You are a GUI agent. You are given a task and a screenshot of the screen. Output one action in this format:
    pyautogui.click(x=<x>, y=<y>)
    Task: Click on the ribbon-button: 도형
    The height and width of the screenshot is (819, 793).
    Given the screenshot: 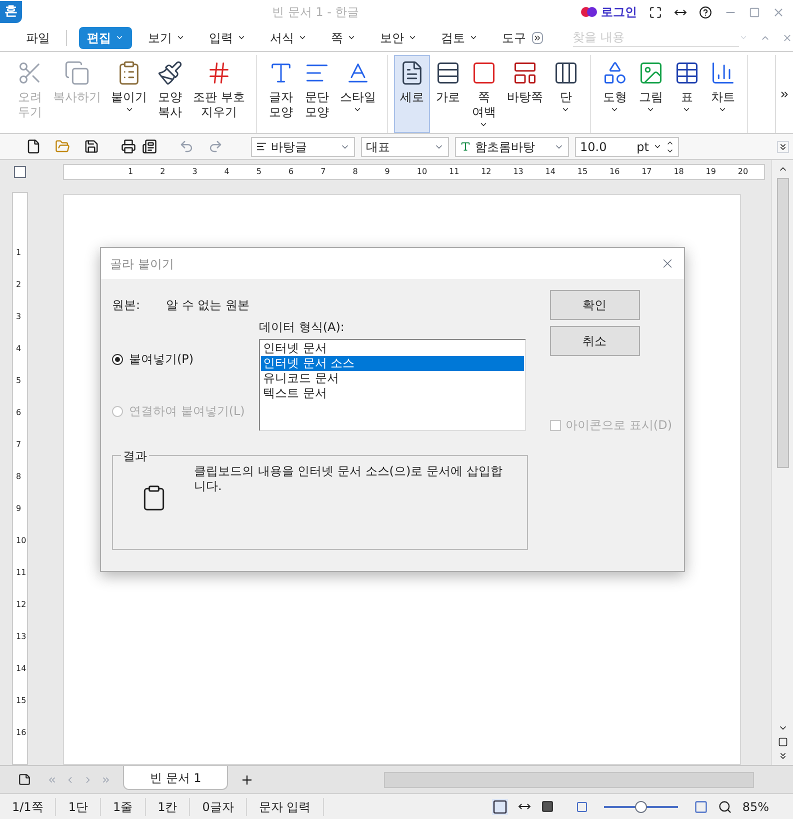 What is the action you would take?
    pyautogui.click(x=614, y=94)
    